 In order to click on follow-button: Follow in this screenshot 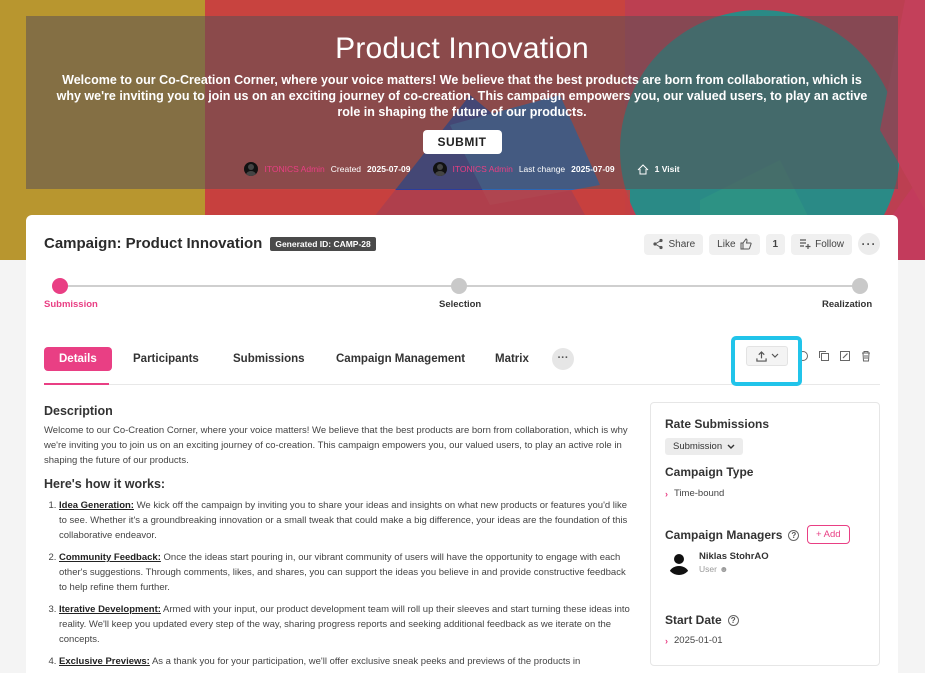, I will do `click(821, 244)`.